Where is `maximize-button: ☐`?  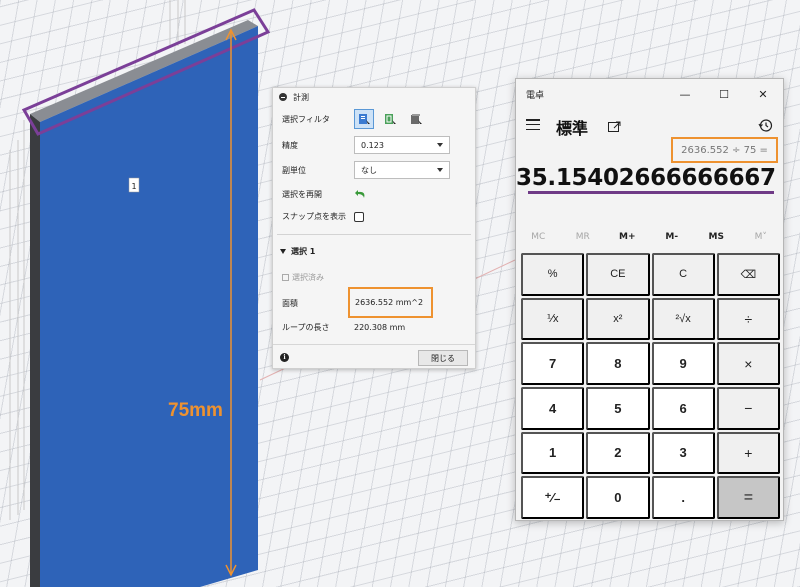 maximize-button: ☐ is located at coordinates (724, 94).